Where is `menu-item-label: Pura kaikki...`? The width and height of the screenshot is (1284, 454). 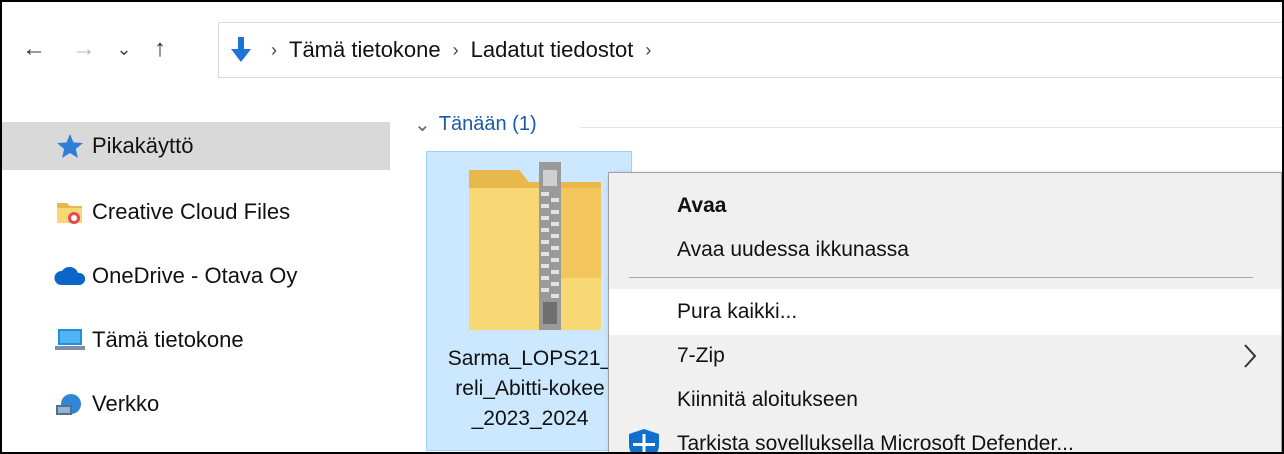
menu-item-label: Pura kaikki... is located at coordinates (737, 311).